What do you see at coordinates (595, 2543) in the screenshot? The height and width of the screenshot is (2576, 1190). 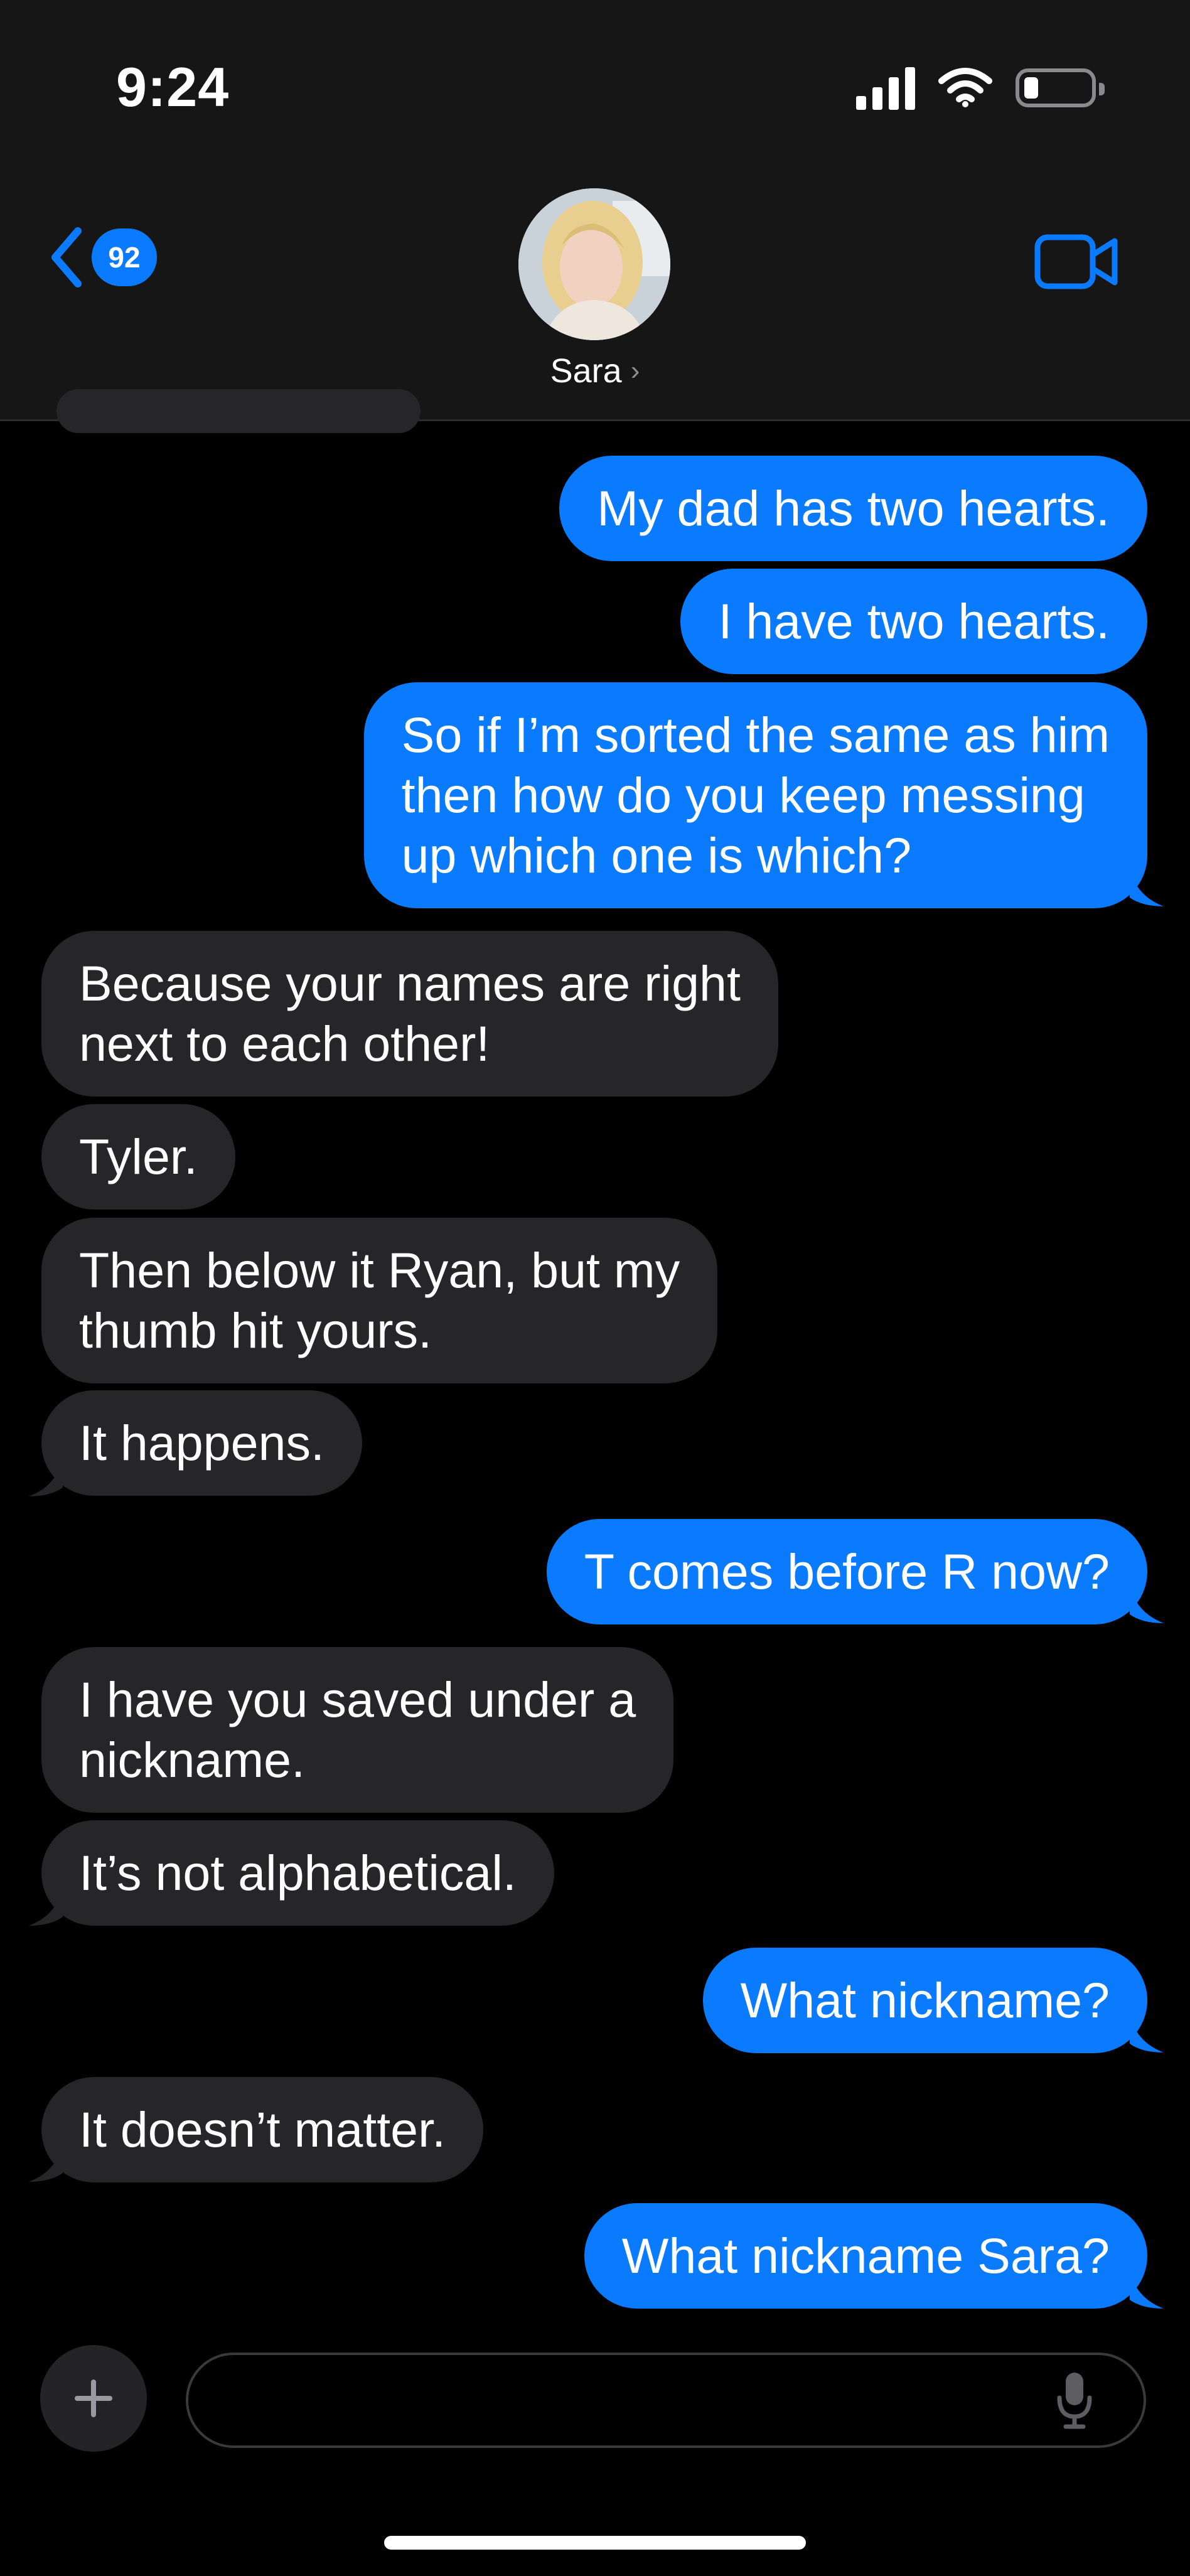 I see `home-indicator` at bounding box center [595, 2543].